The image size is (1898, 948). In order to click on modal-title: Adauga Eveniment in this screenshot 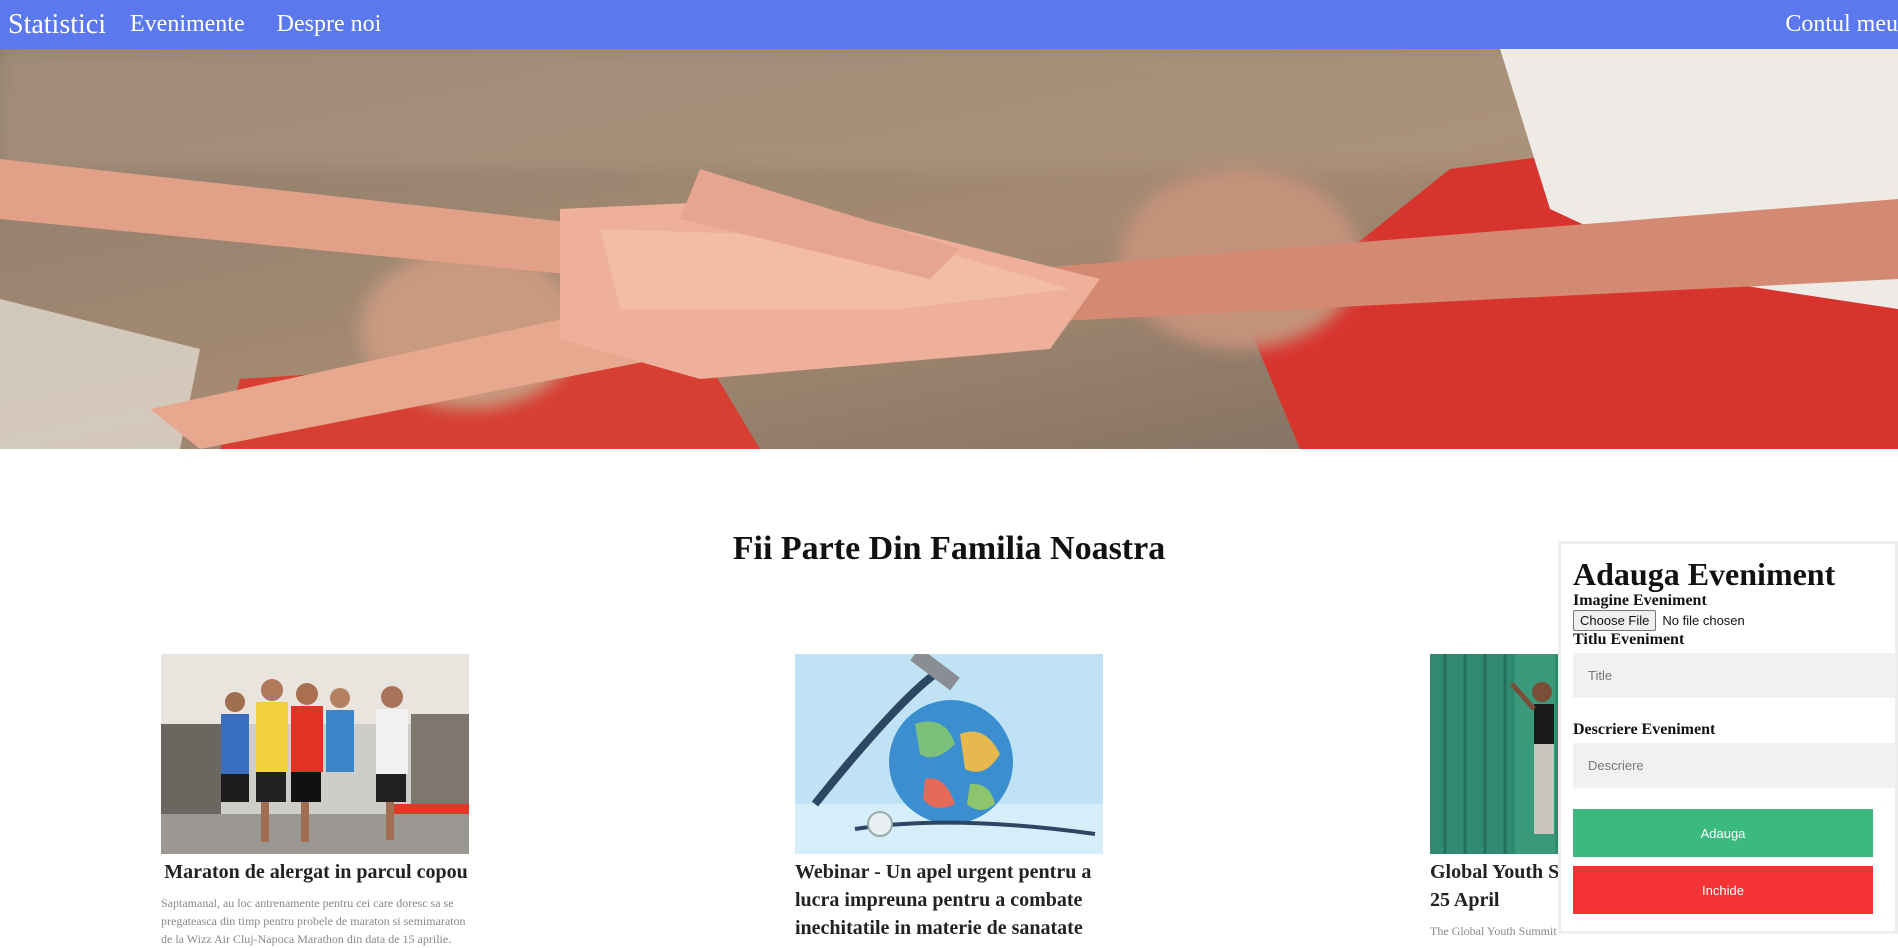, I will do `click(1704, 574)`.